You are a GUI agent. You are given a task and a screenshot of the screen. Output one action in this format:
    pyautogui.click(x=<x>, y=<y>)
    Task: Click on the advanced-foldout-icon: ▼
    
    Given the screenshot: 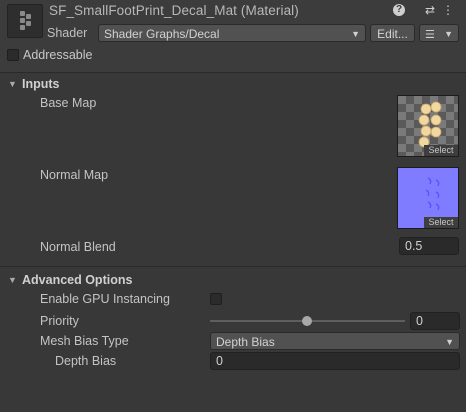 What is the action you would take?
    pyautogui.click(x=12, y=280)
    